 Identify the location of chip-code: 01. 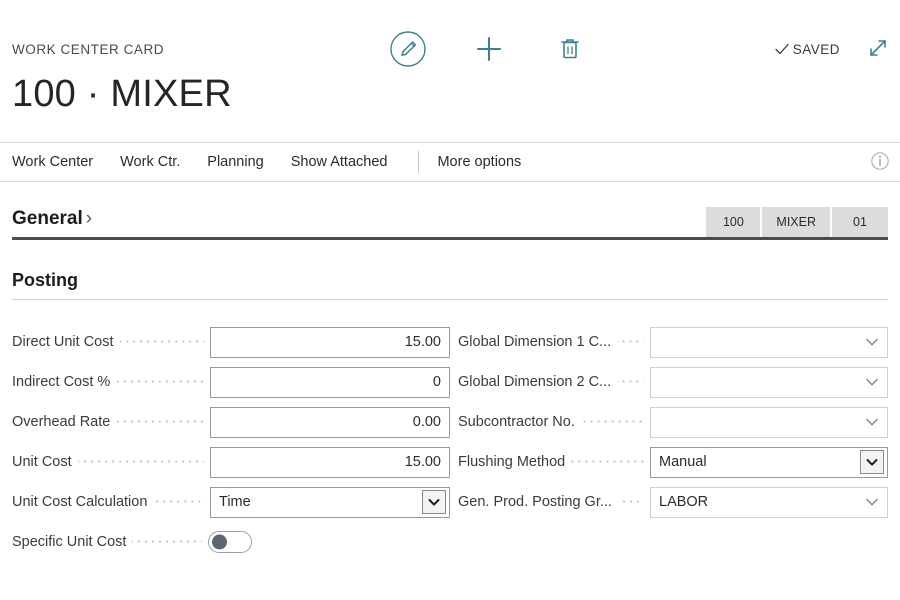
(860, 222).